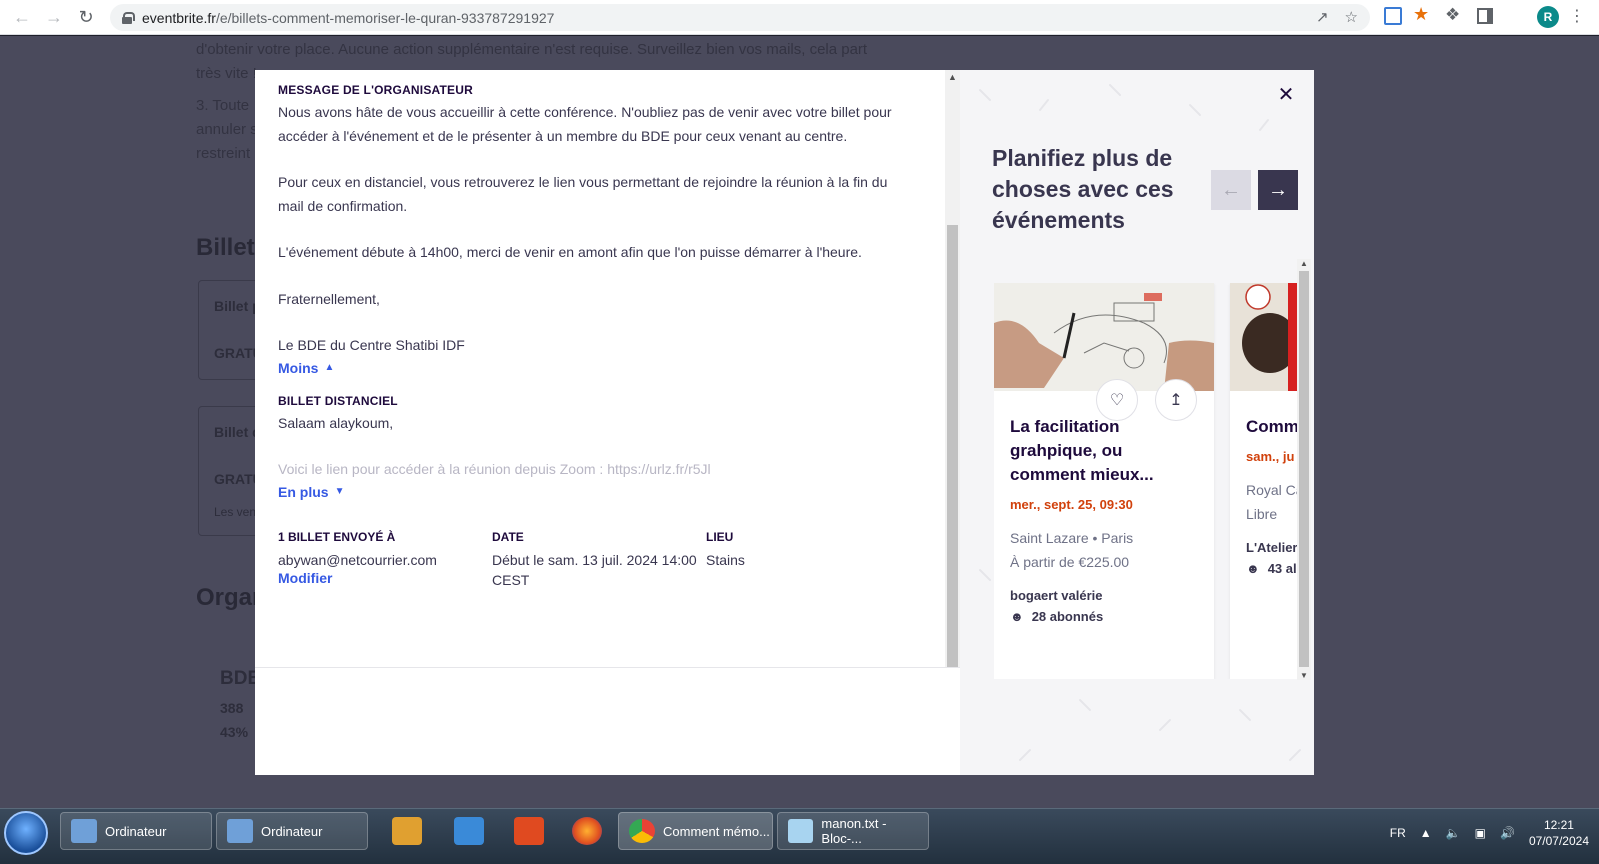 The height and width of the screenshot is (864, 1599). I want to click on system-tray: FR ▲ 🔈 ▣ 🔊 12:21 07/07/2024, so click(1489, 833).